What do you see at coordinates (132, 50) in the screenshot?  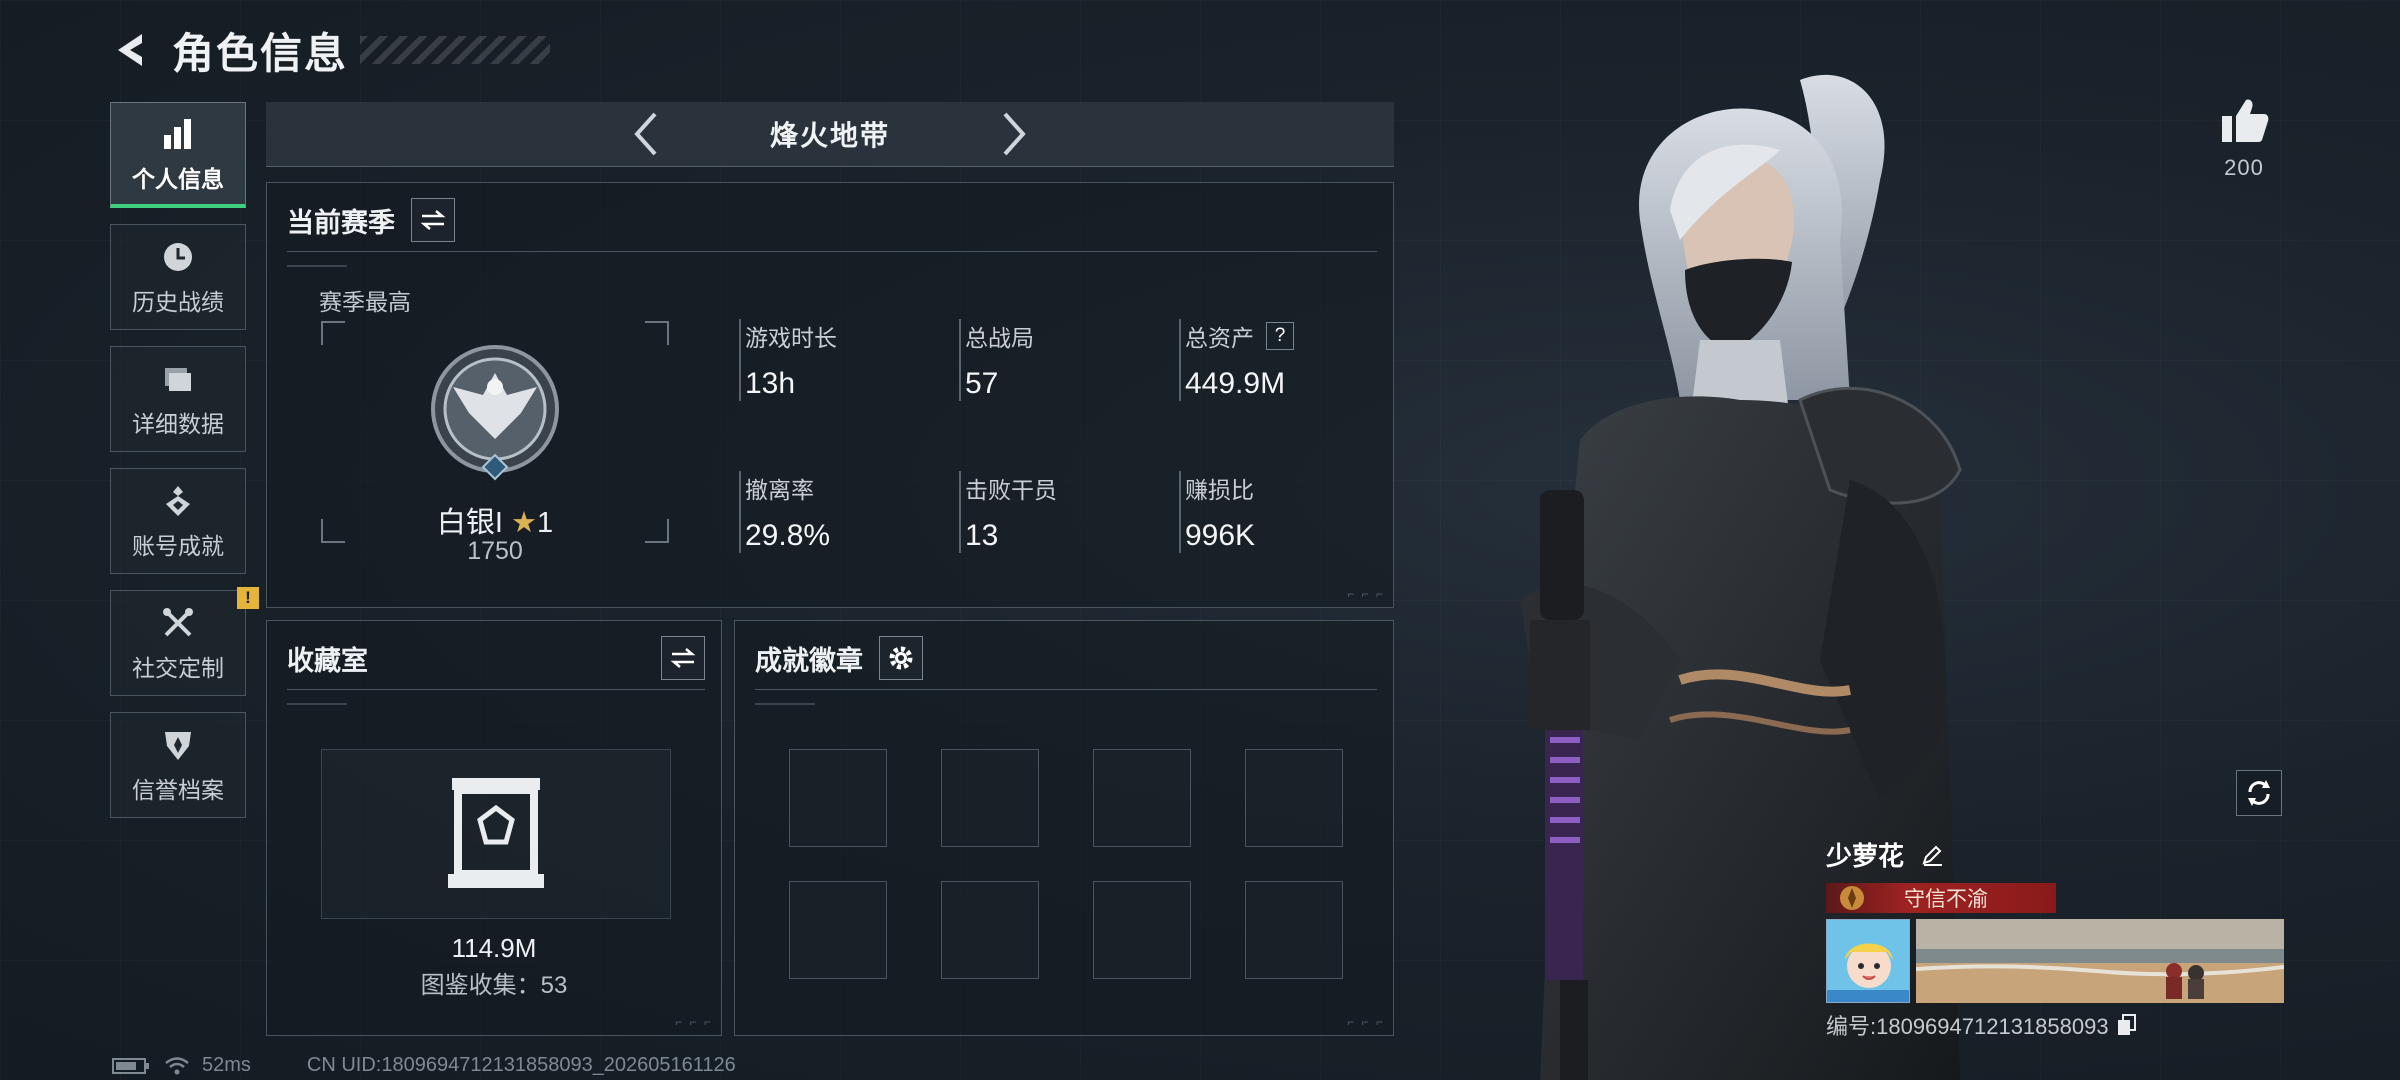 I see `back-arrow-icon` at bounding box center [132, 50].